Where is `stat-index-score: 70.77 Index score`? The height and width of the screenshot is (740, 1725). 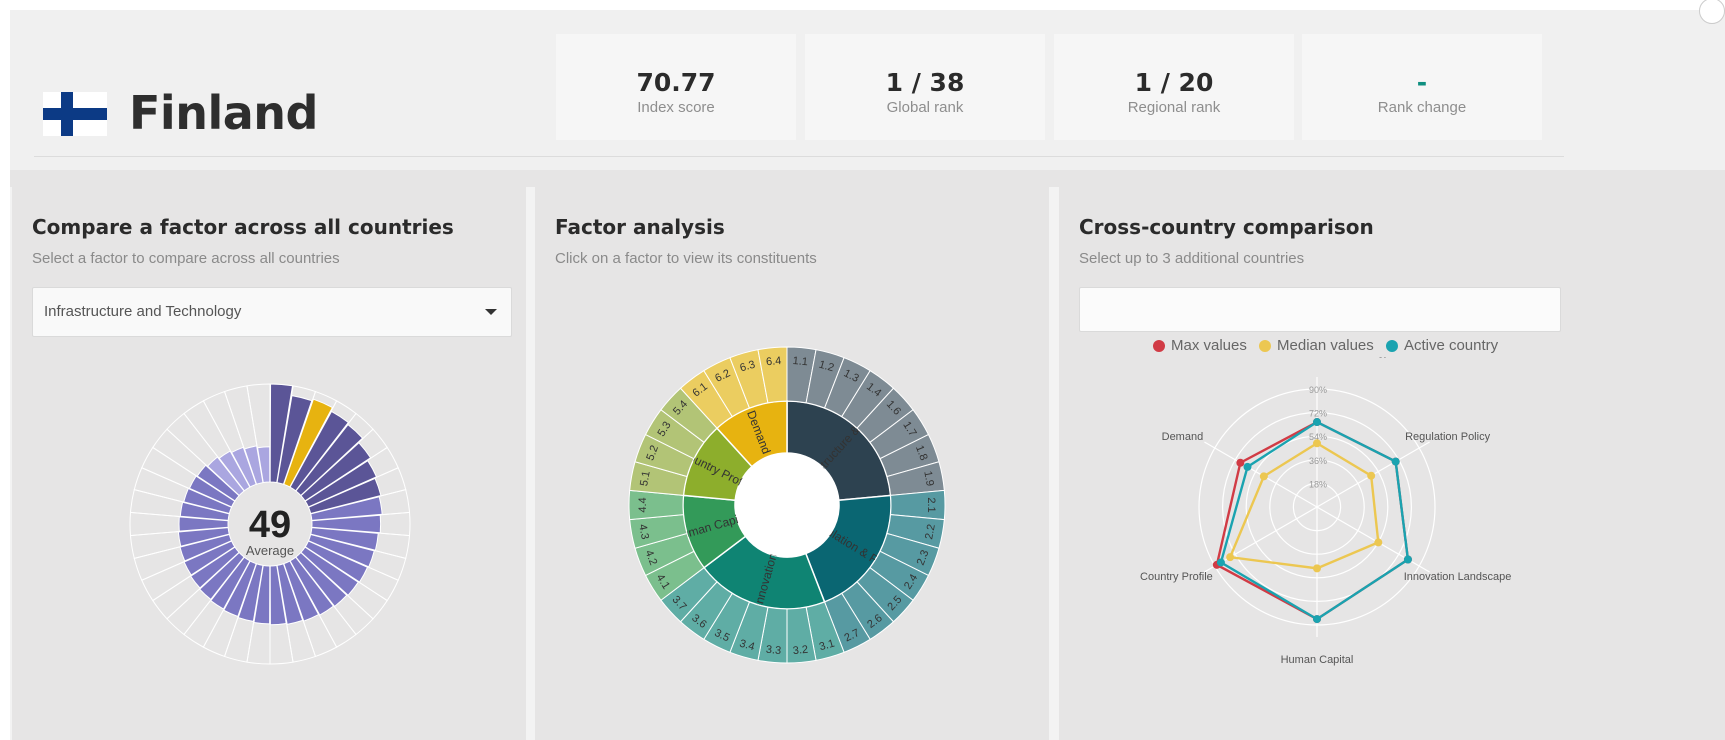
stat-index-score: 70.77 Index score is located at coordinates (676, 87).